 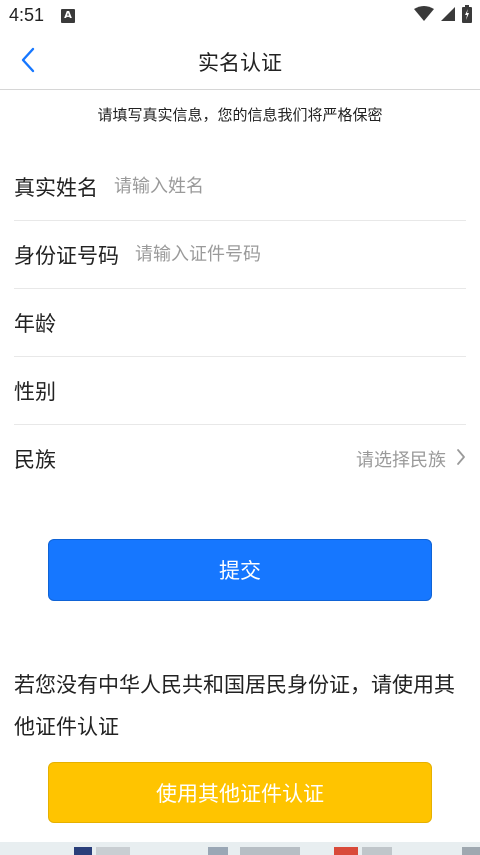 What do you see at coordinates (240, 459) in the screenshot?
I see `ethnicity-row: 民族 请选择民族` at bounding box center [240, 459].